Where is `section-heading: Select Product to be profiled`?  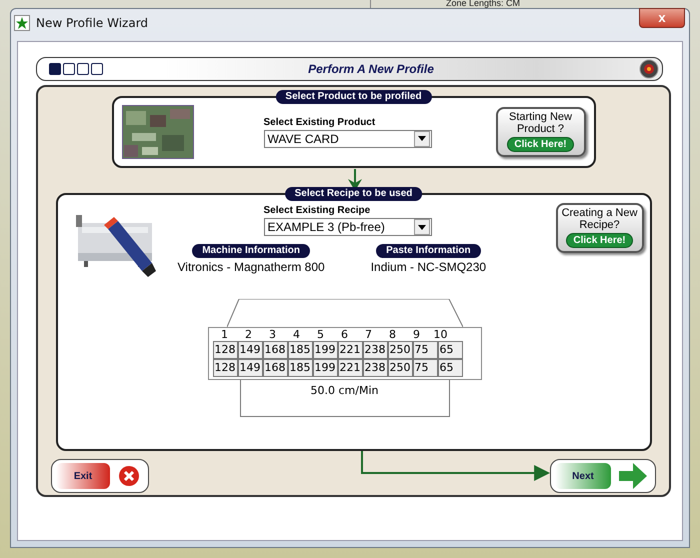
section-heading: Select Product to be profiled is located at coordinates (353, 97).